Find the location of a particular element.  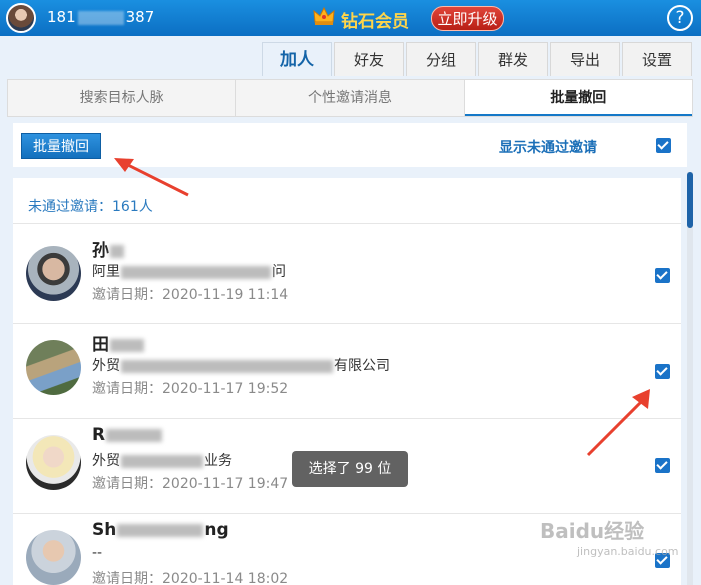

contact-name: 田 is located at coordinates (118, 342).